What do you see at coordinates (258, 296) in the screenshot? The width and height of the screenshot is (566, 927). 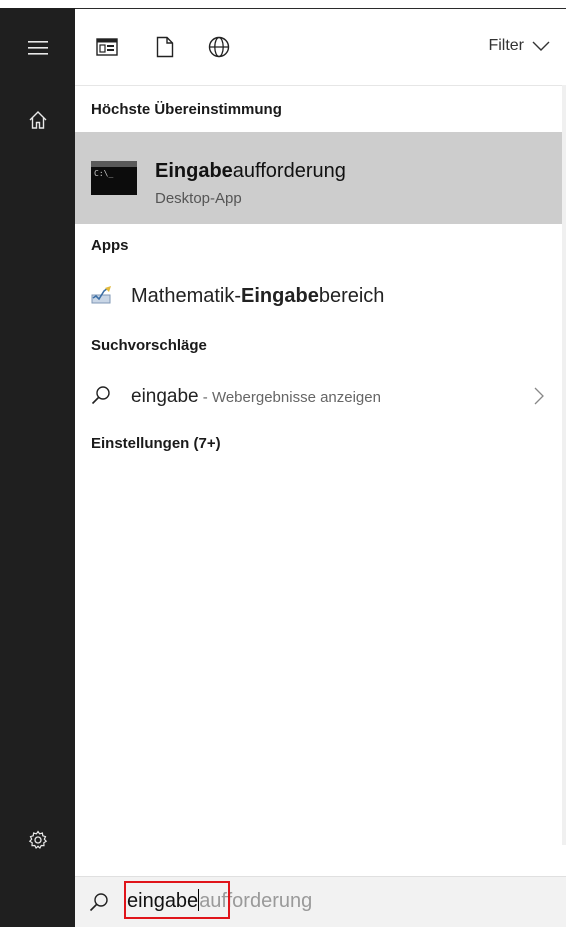 I see `app-result-label: Mathematik-Eingabebereich` at bounding box center [258, 296].